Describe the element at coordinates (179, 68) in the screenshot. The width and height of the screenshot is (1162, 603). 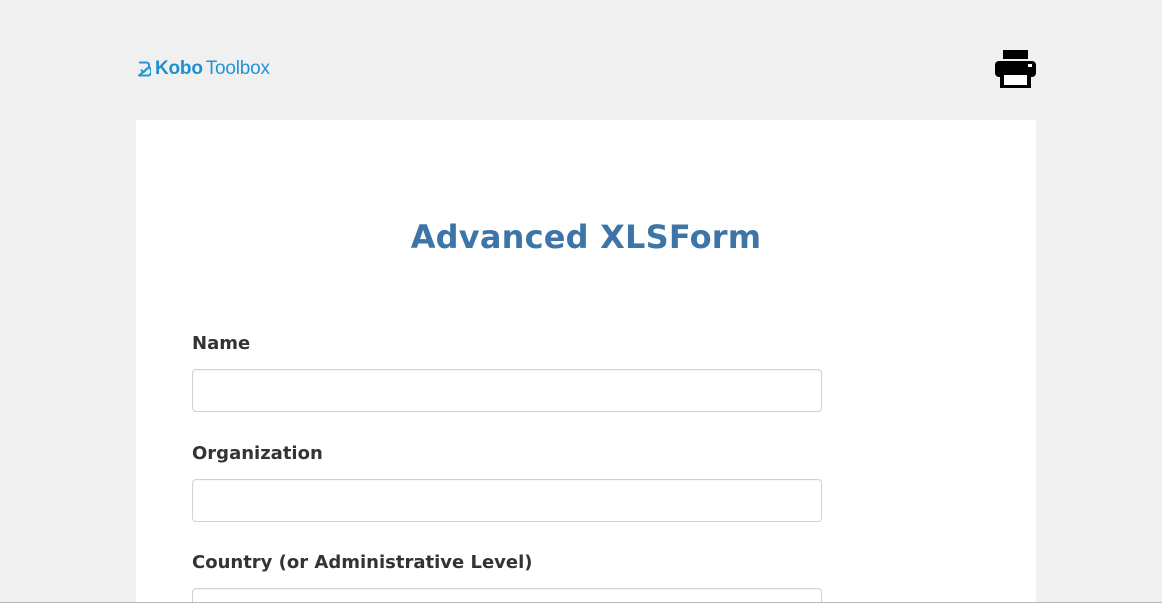
I see `logo-text-kobo: Kobo` at that location.